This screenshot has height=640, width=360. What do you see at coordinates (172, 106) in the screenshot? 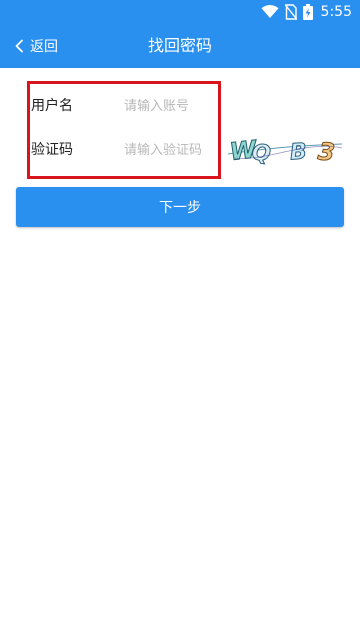
I see `username-input` at bounding box center [172, 106].